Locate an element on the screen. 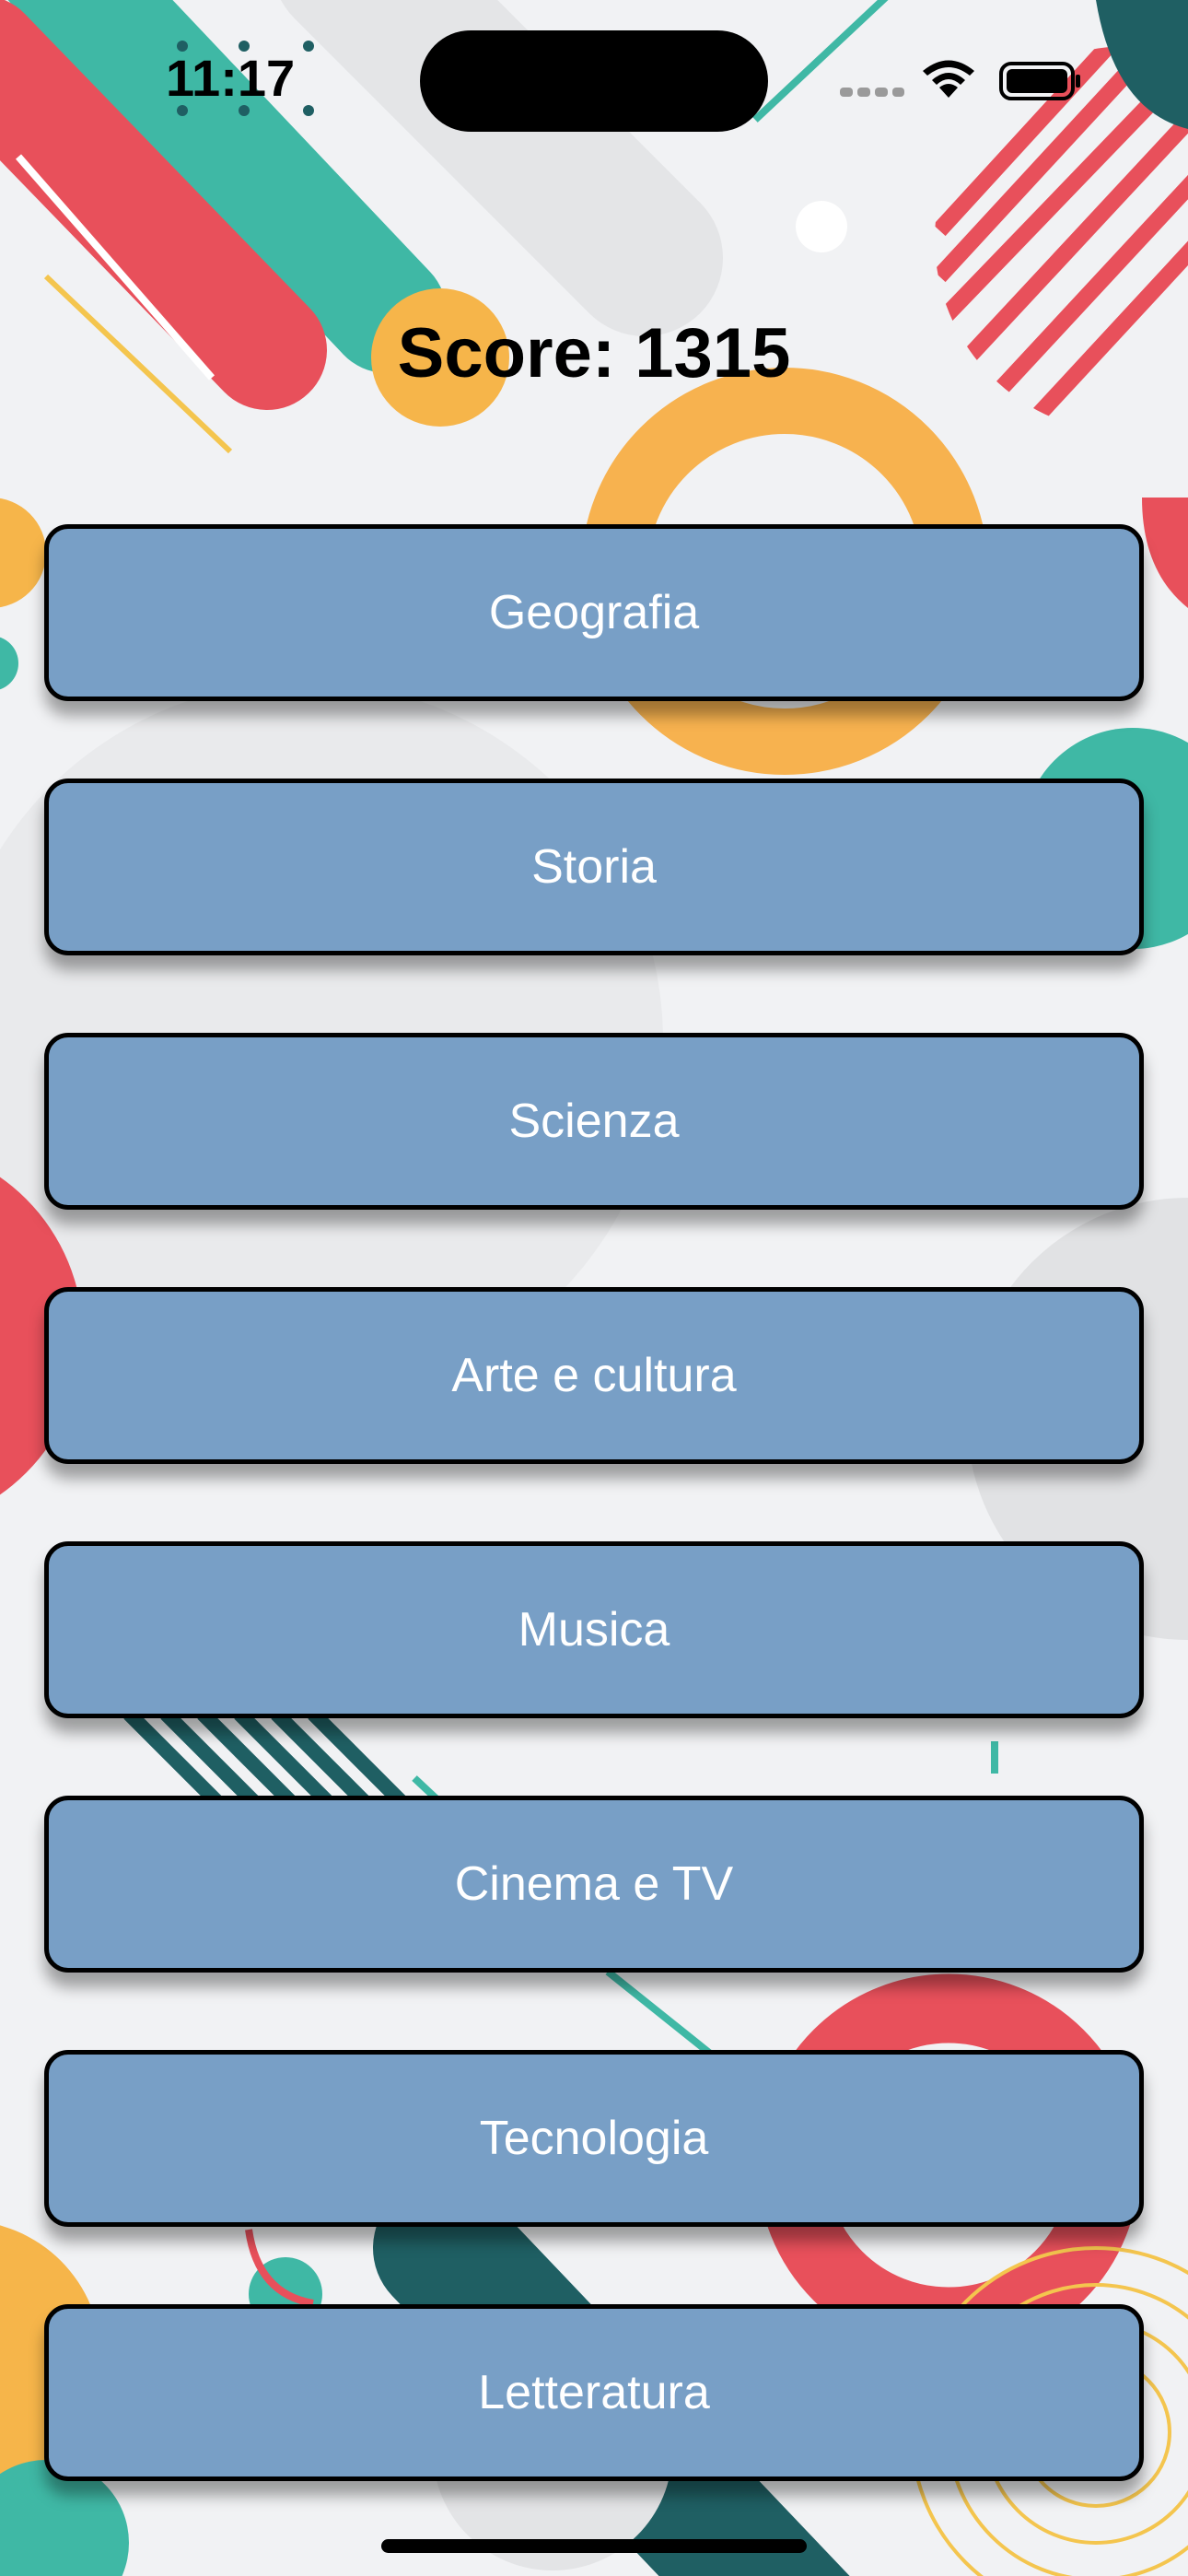 This screenshot has width=1188, height=2576. category-label: Storia is located at coordinates (594, 867).